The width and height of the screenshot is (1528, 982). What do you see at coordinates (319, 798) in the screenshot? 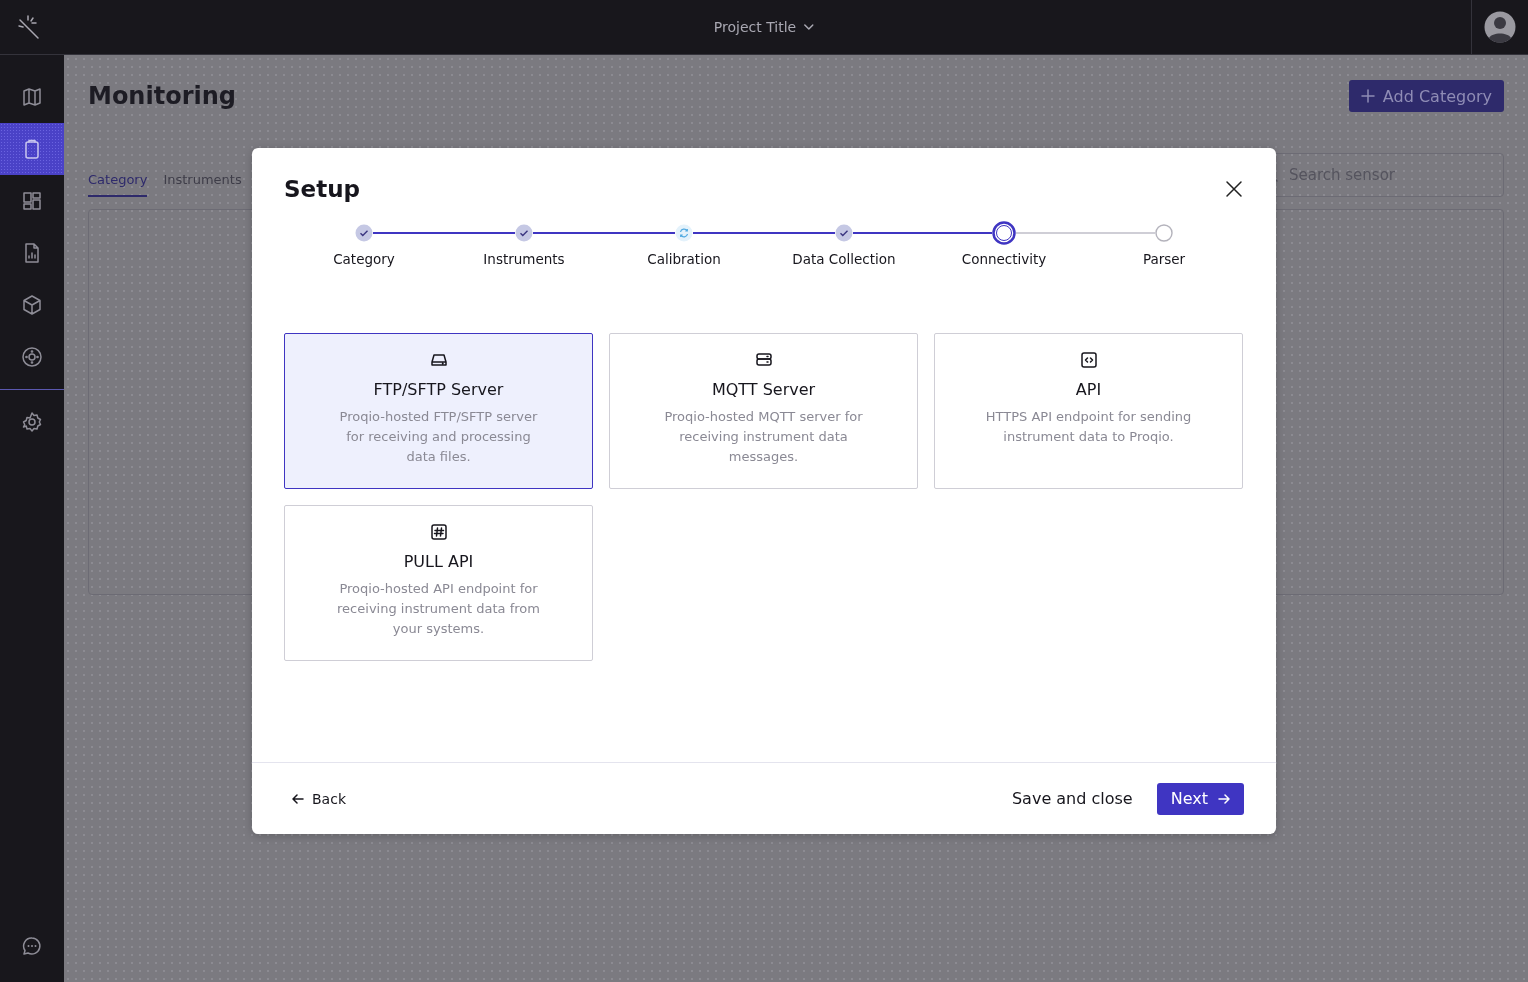
I see `back-button: Back` at bounding box center [319, 798].